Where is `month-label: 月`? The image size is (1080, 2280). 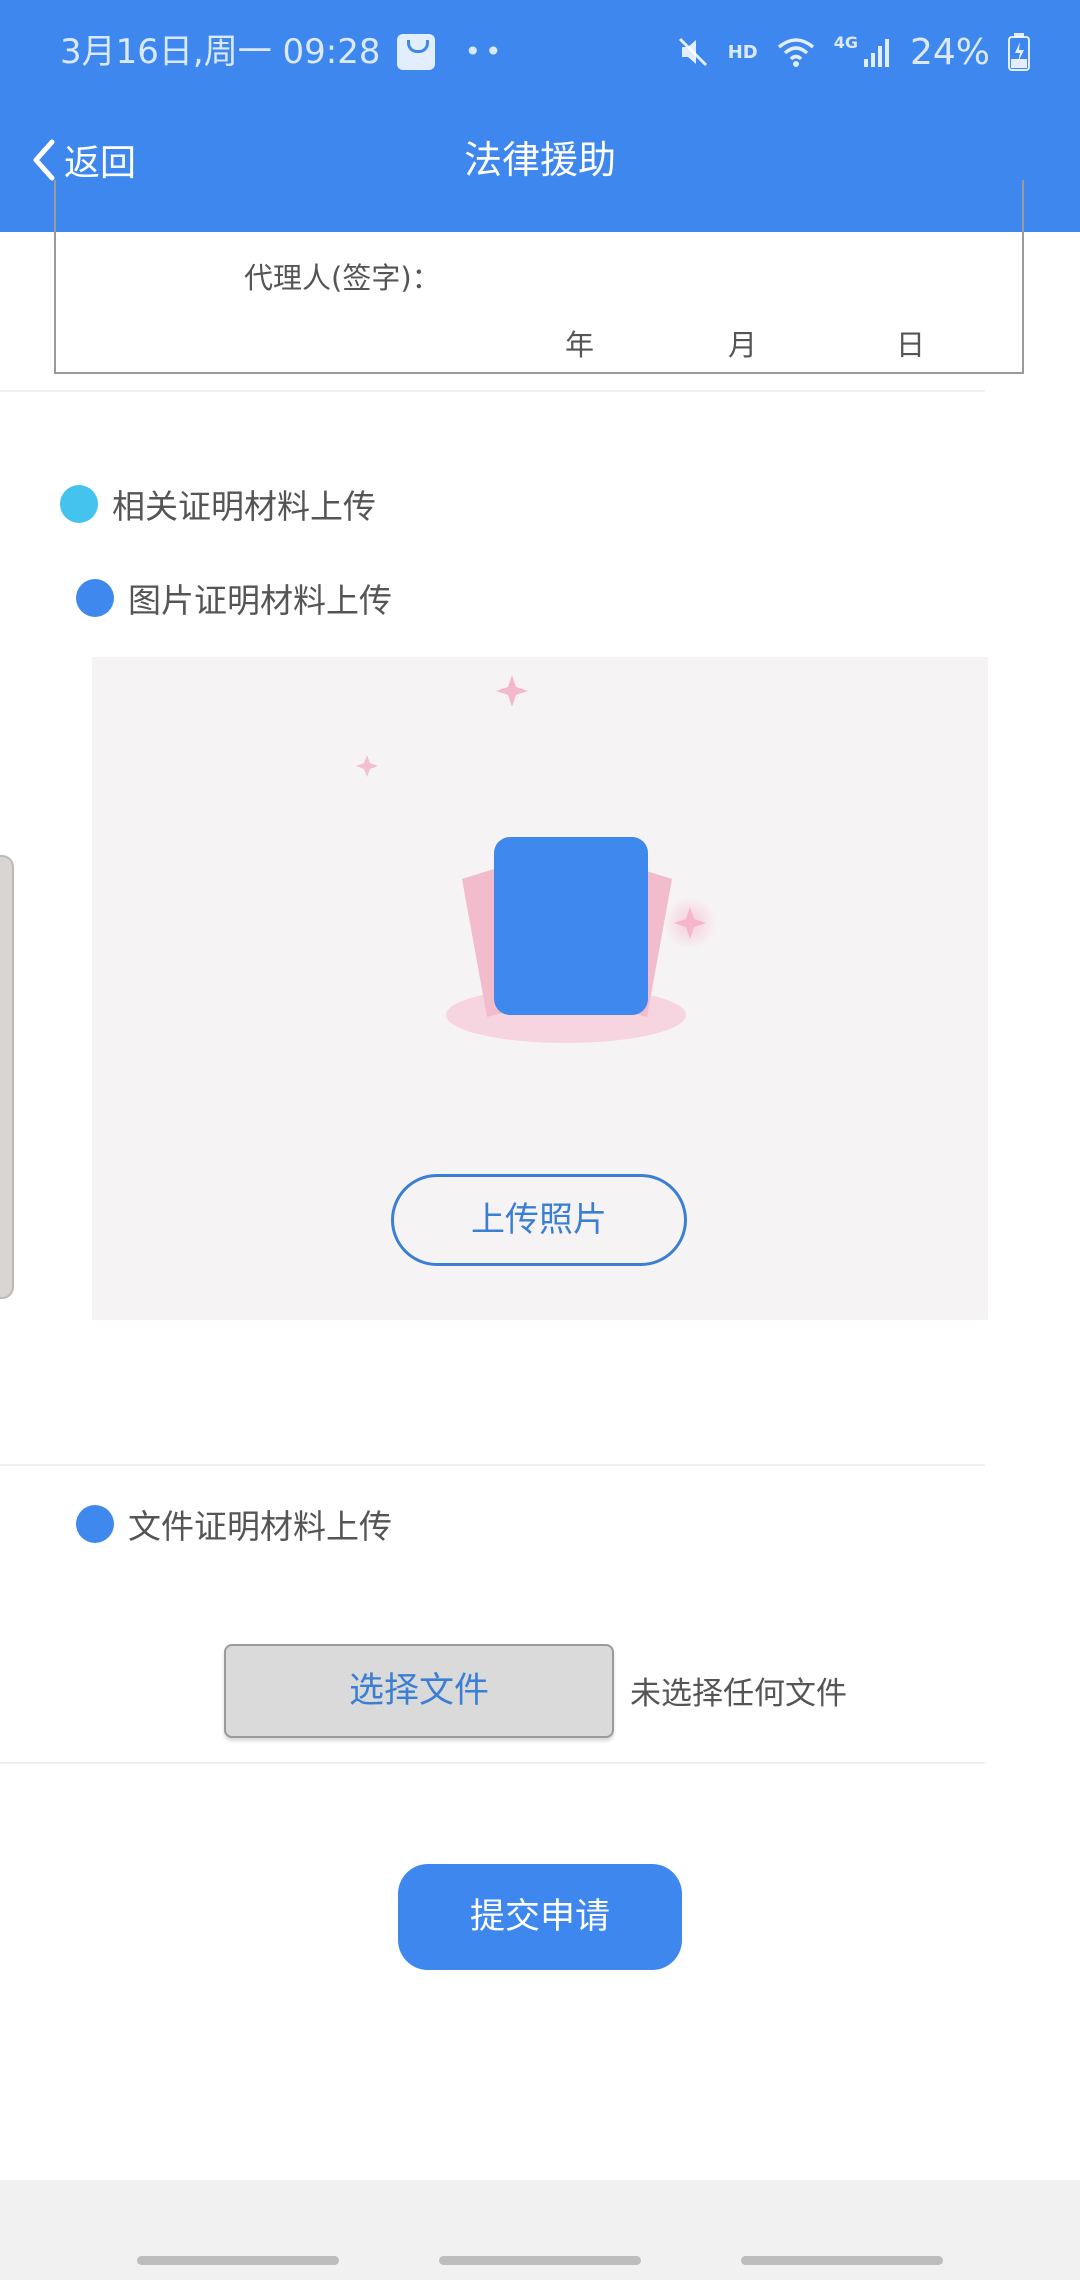 month-label: 月 is located at coordinates (743, 345).